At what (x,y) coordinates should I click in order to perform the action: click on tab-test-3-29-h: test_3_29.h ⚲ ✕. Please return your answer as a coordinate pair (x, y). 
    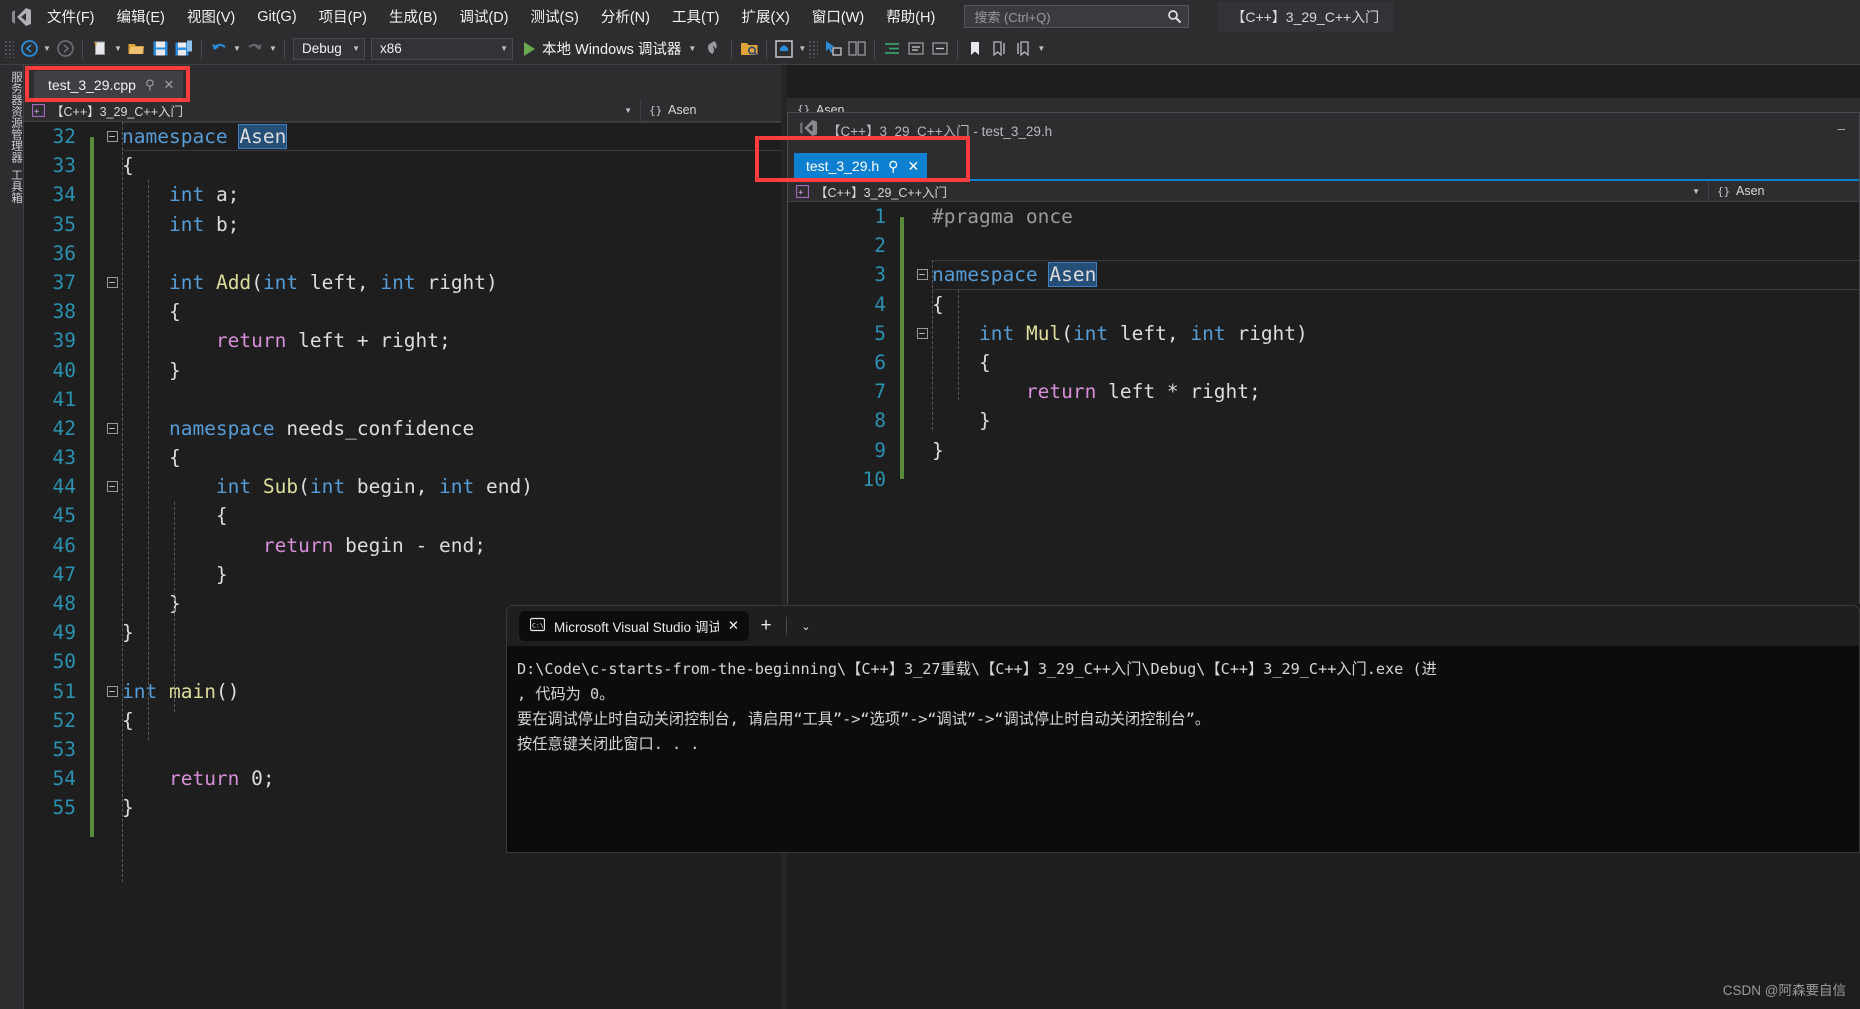
    Looking at the image, I should click on (861, 166).